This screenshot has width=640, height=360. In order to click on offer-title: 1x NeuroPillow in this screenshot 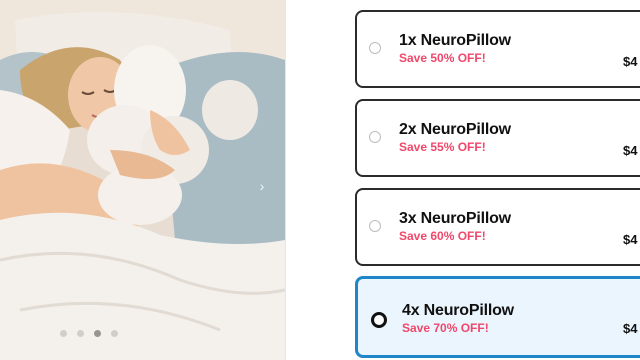, I will do `click(455, 40)`.